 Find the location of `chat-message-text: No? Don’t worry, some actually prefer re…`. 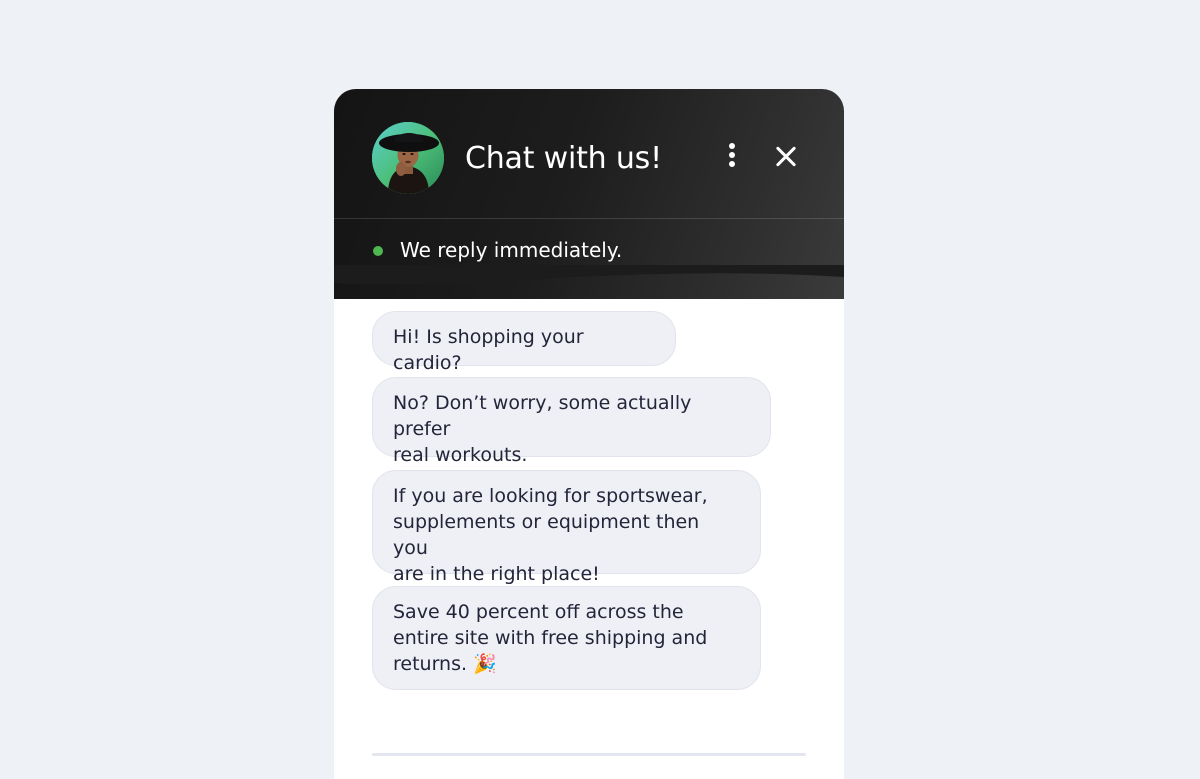

chat-message-text: No? Don’t worry, some actually prefer re… is located at coordinates (542, 429).